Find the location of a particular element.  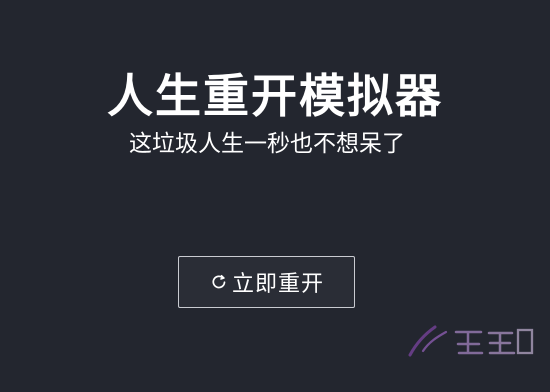

app-title: 人生重开模拟器 is located at coordinates (275, 96).